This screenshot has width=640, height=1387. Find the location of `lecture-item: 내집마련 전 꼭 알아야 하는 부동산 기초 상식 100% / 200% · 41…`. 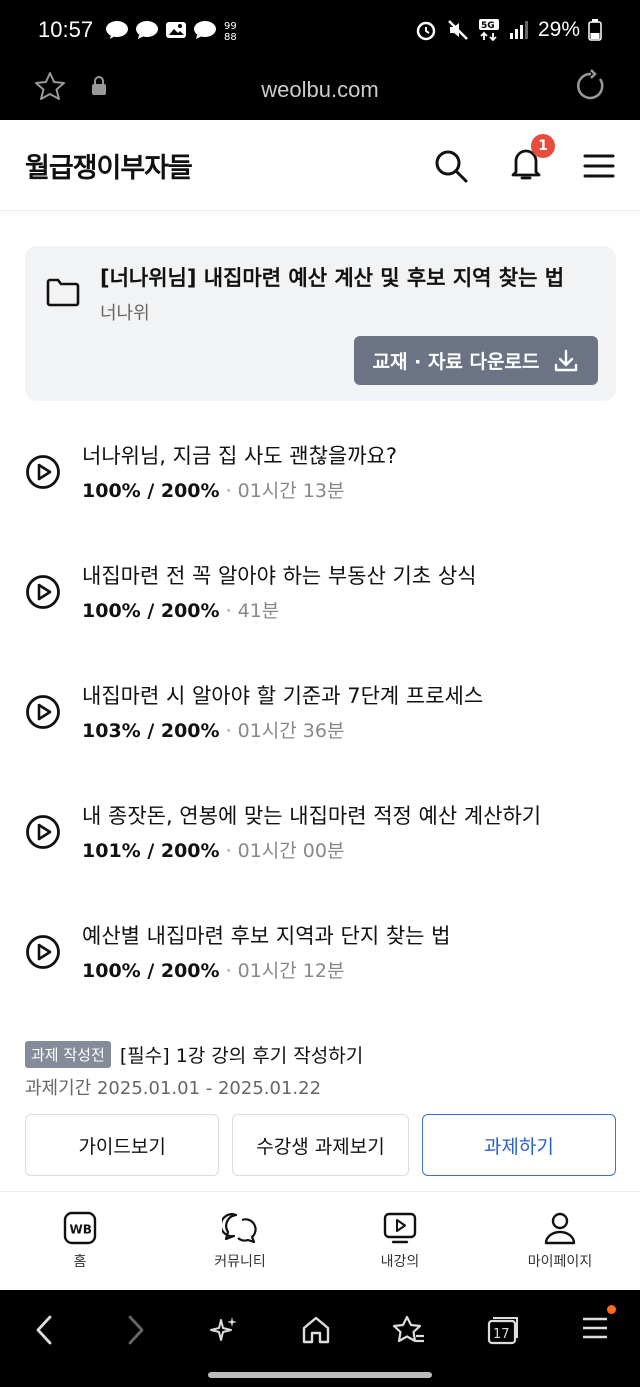

lecture-item: 내집마련 전 꼭 알아야 하는 부동산 기초 상식 100% / 200% · 41… is located at coordinates (320, 600).